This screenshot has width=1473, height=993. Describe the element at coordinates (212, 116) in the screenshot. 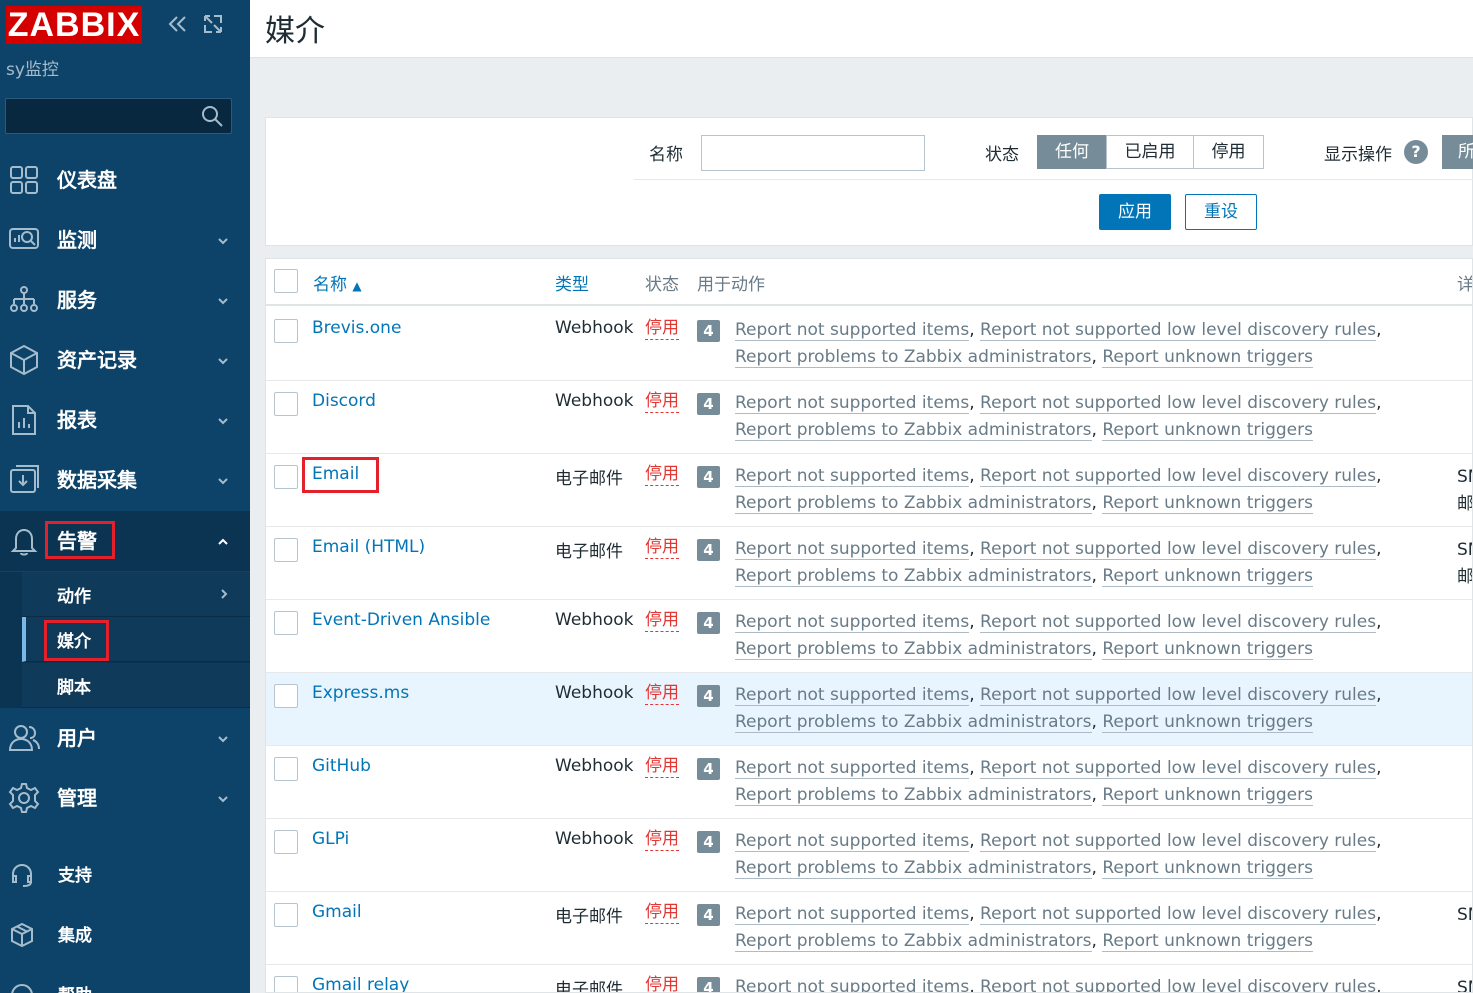

I see `search-icon` at that location.